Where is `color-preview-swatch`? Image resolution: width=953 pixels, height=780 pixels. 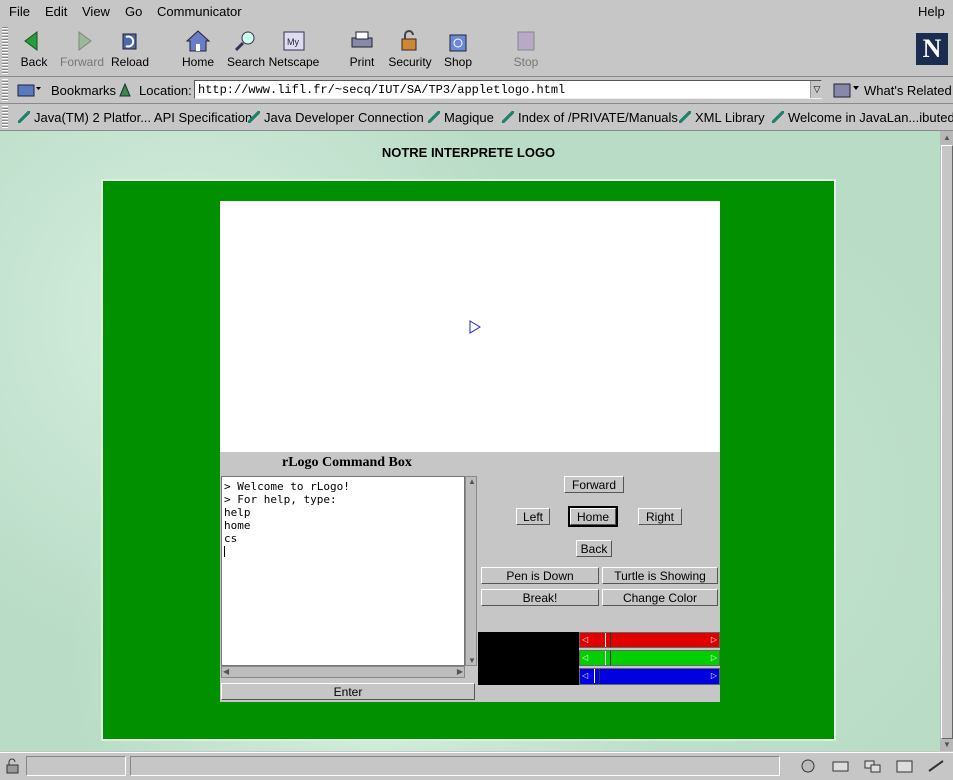
color-preview-swatch is located at coordinates (528, 658).